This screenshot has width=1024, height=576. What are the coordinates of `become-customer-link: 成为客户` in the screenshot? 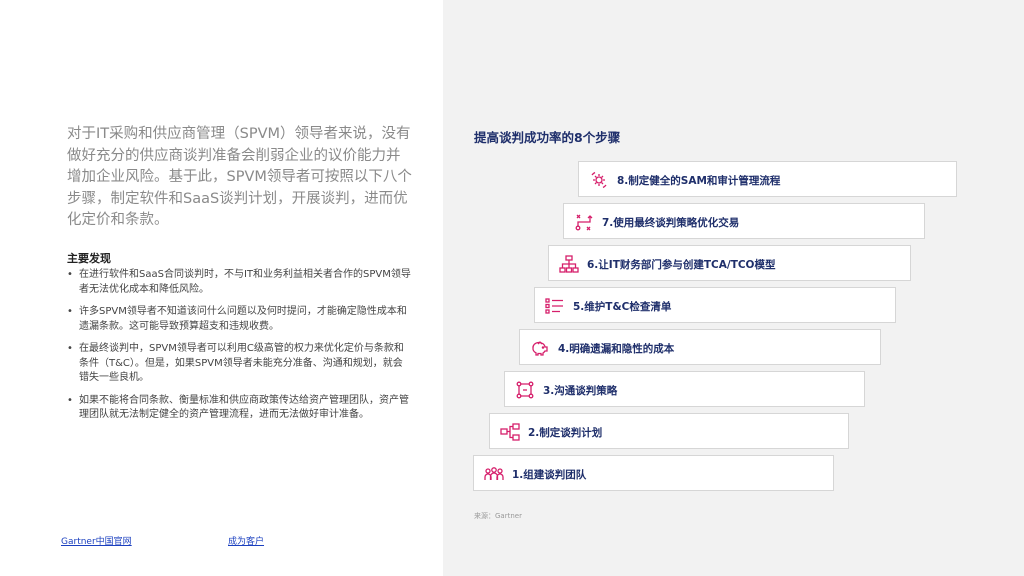 It's located at (246, 540).